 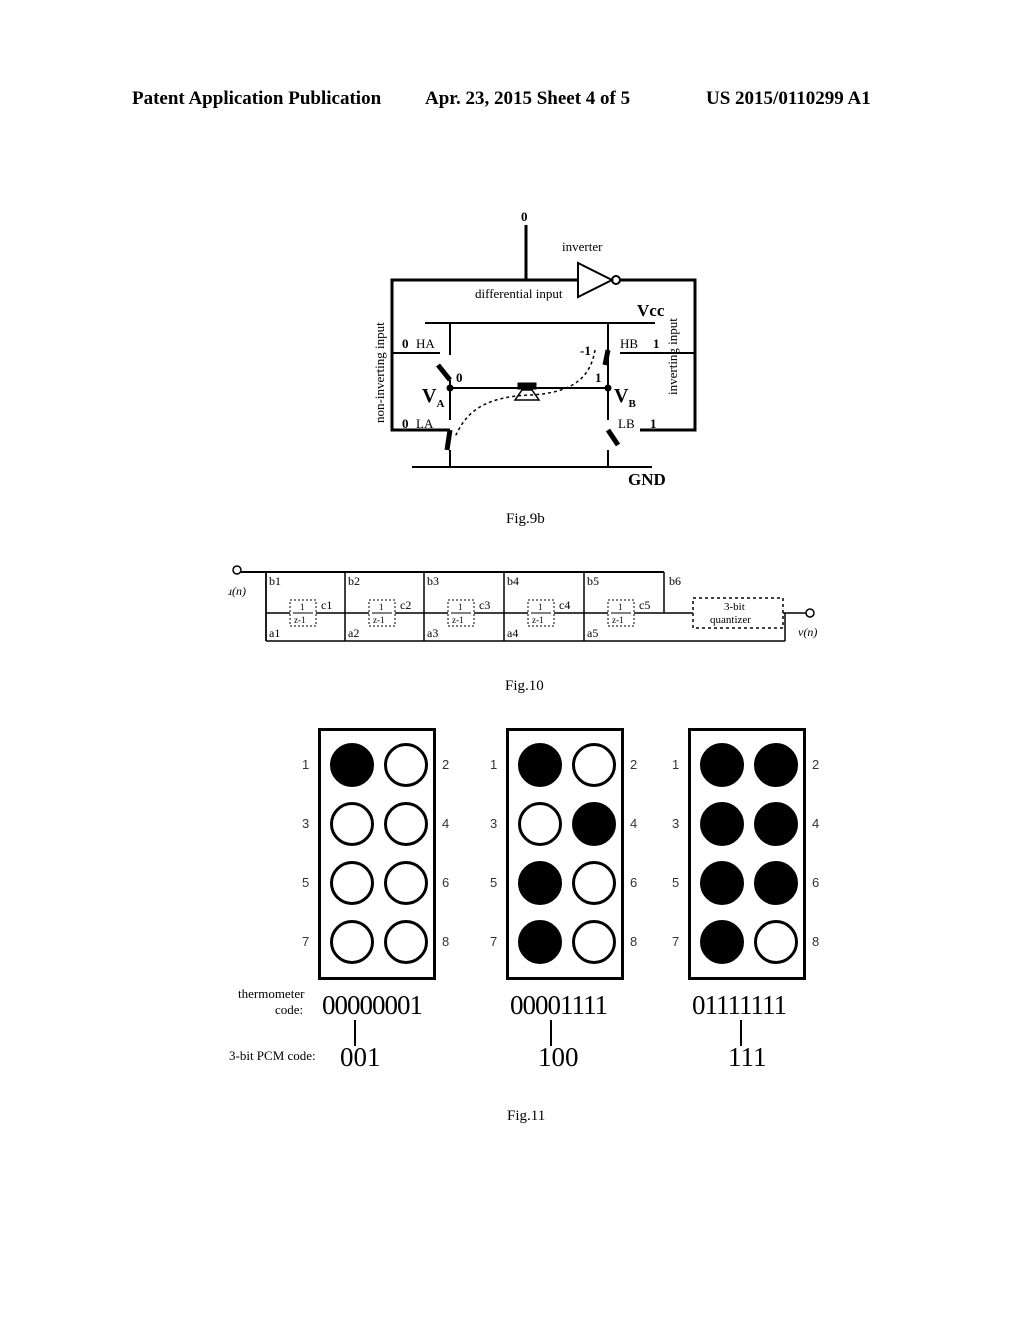 What do you see at coordinates (564, 605) in the screenshot?
I see `fig10-c-label: c4` at bounding box center [564, 605].